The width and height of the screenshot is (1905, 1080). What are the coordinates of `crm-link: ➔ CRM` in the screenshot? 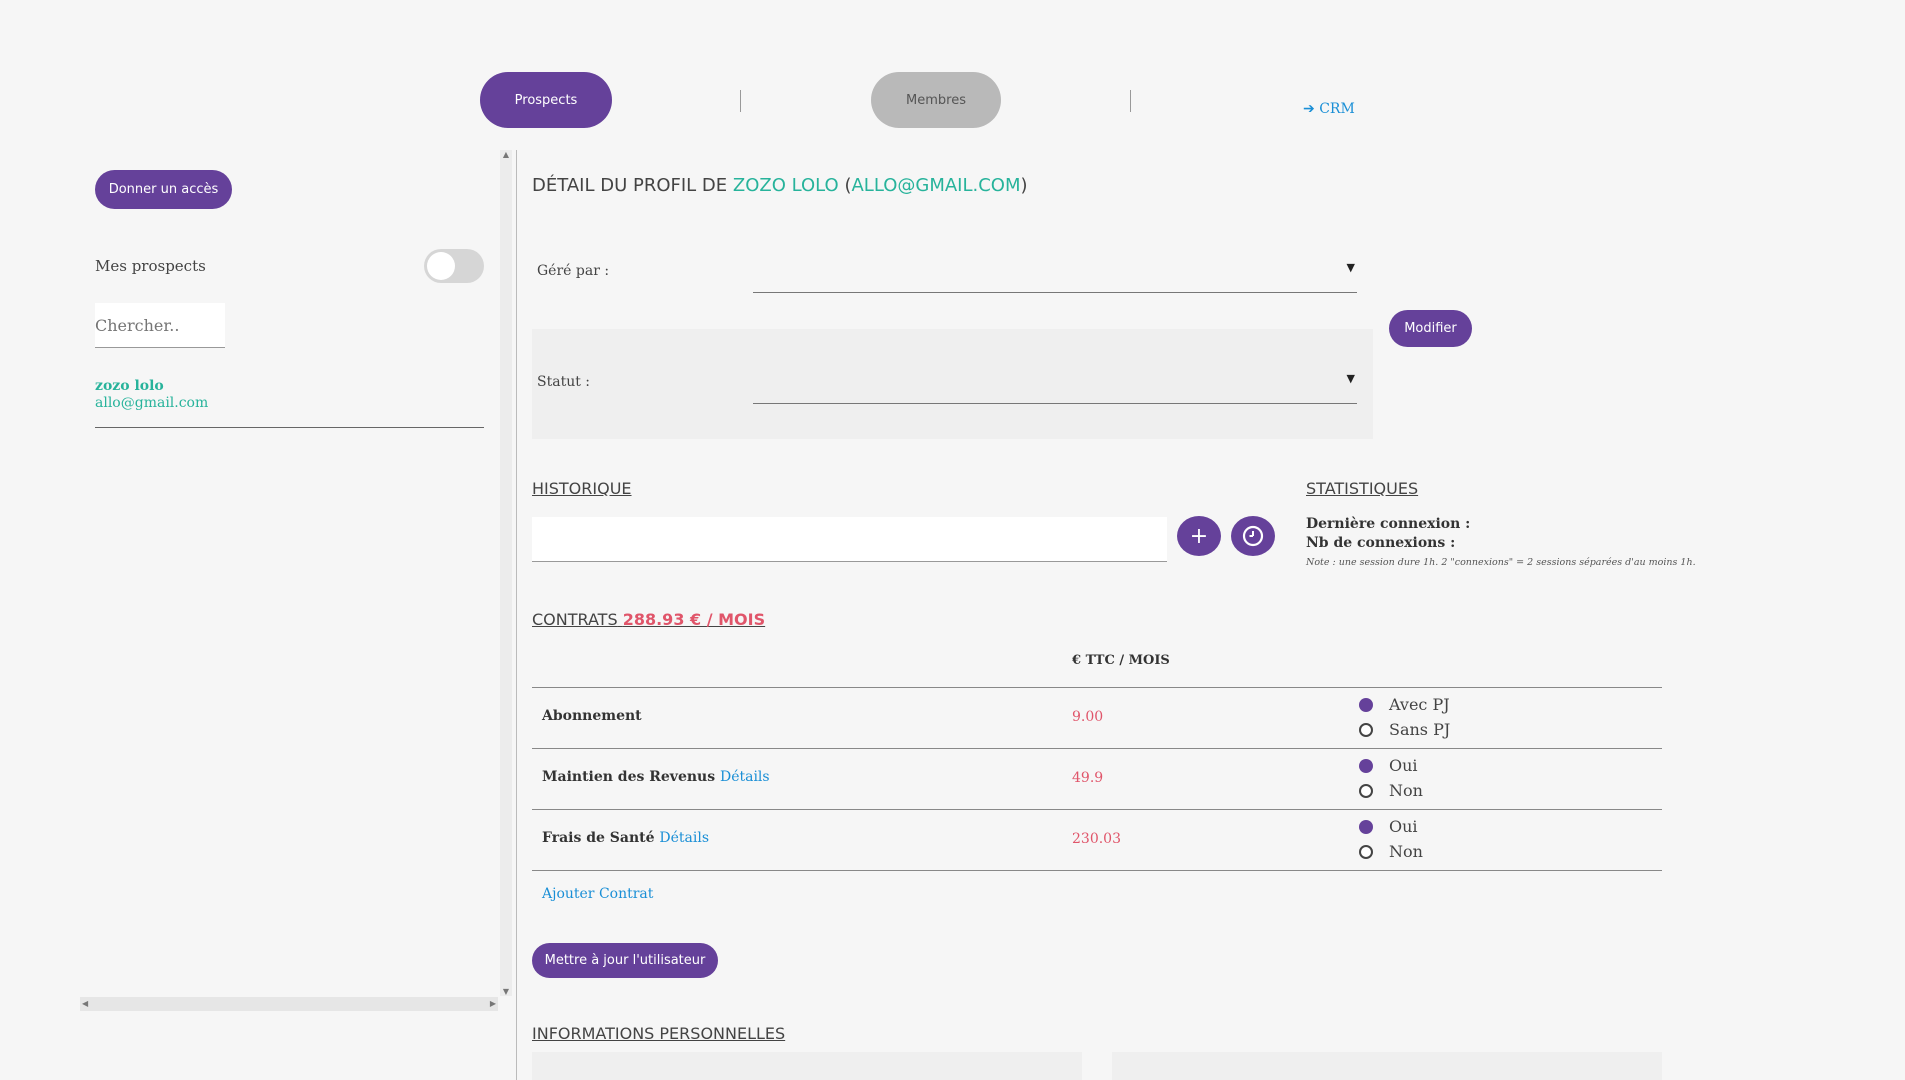 It's located at (1329, 109).